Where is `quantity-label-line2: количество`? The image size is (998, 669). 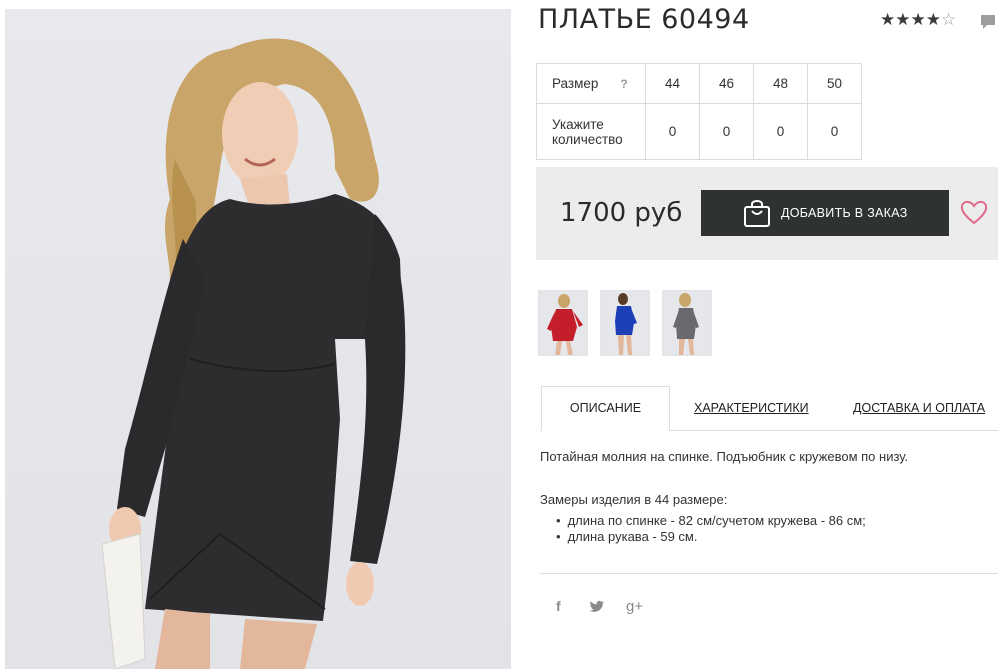 quantity-label-line2: количество is located at coordinates (587, 139).